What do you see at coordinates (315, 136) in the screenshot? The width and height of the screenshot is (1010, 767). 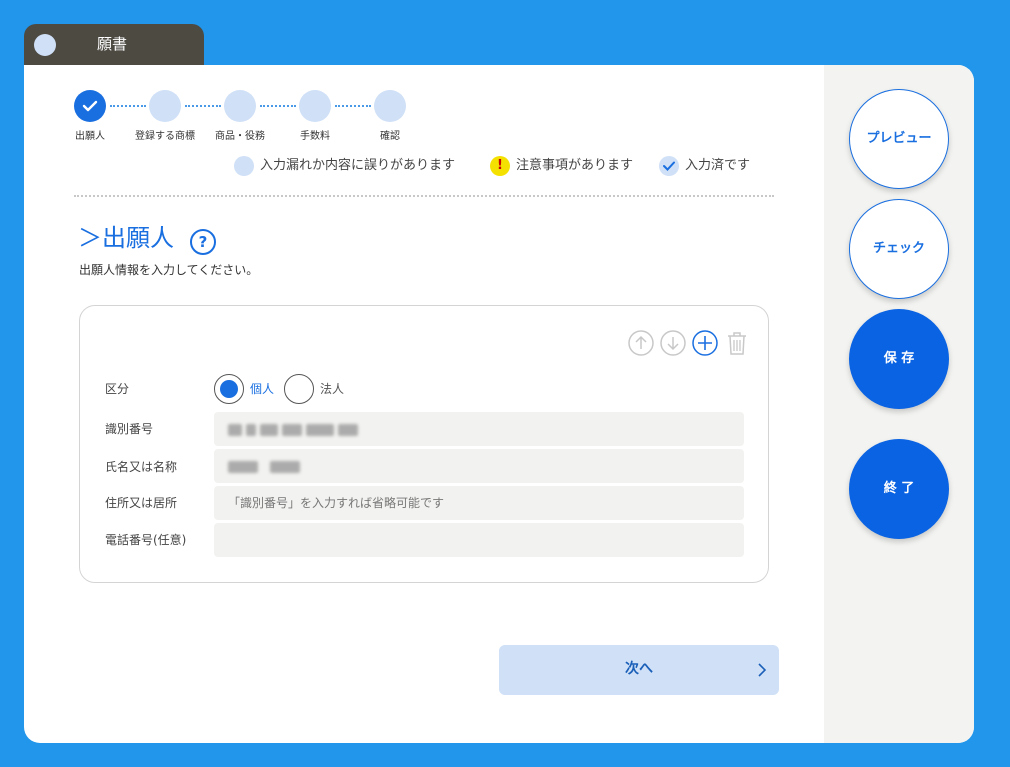 I see `step-4-label: 手数料` at bounding box center [315, 136].